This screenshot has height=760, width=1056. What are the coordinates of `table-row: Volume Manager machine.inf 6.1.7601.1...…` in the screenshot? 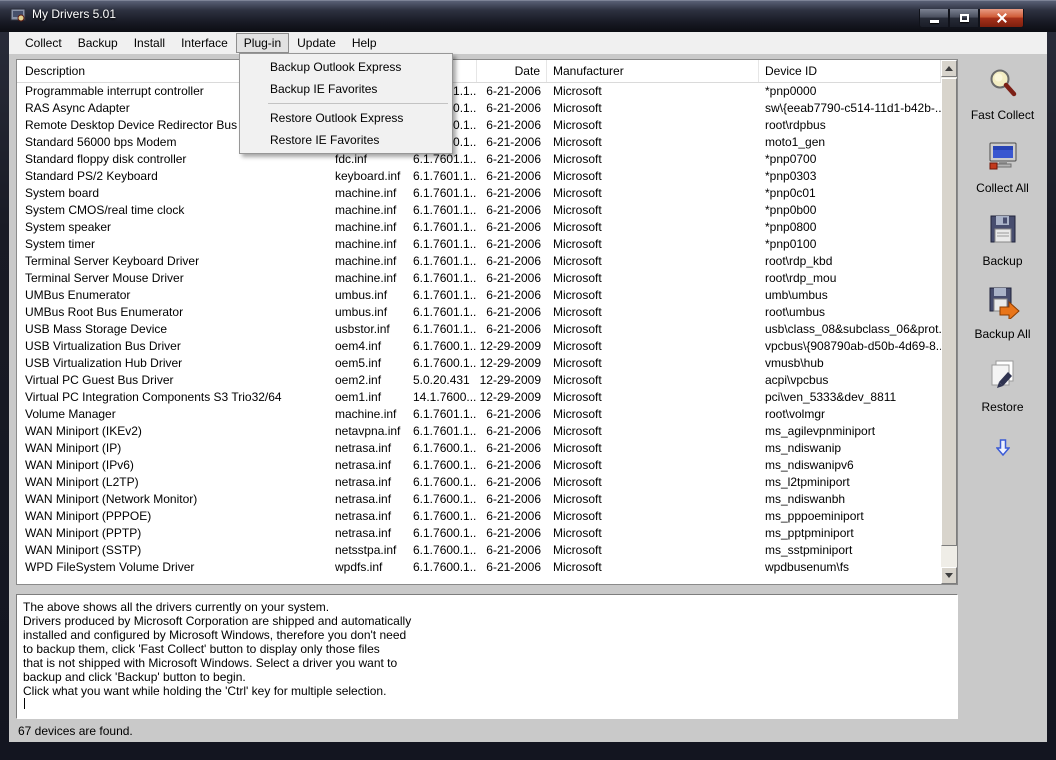 It's located at (479, 414).